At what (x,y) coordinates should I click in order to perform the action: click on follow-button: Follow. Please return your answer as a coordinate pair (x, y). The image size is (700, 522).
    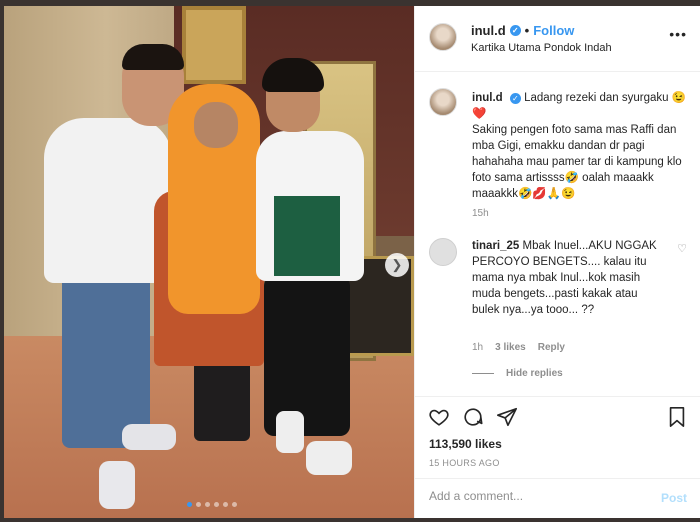
    Looking at the image, I should click on (553, 30).